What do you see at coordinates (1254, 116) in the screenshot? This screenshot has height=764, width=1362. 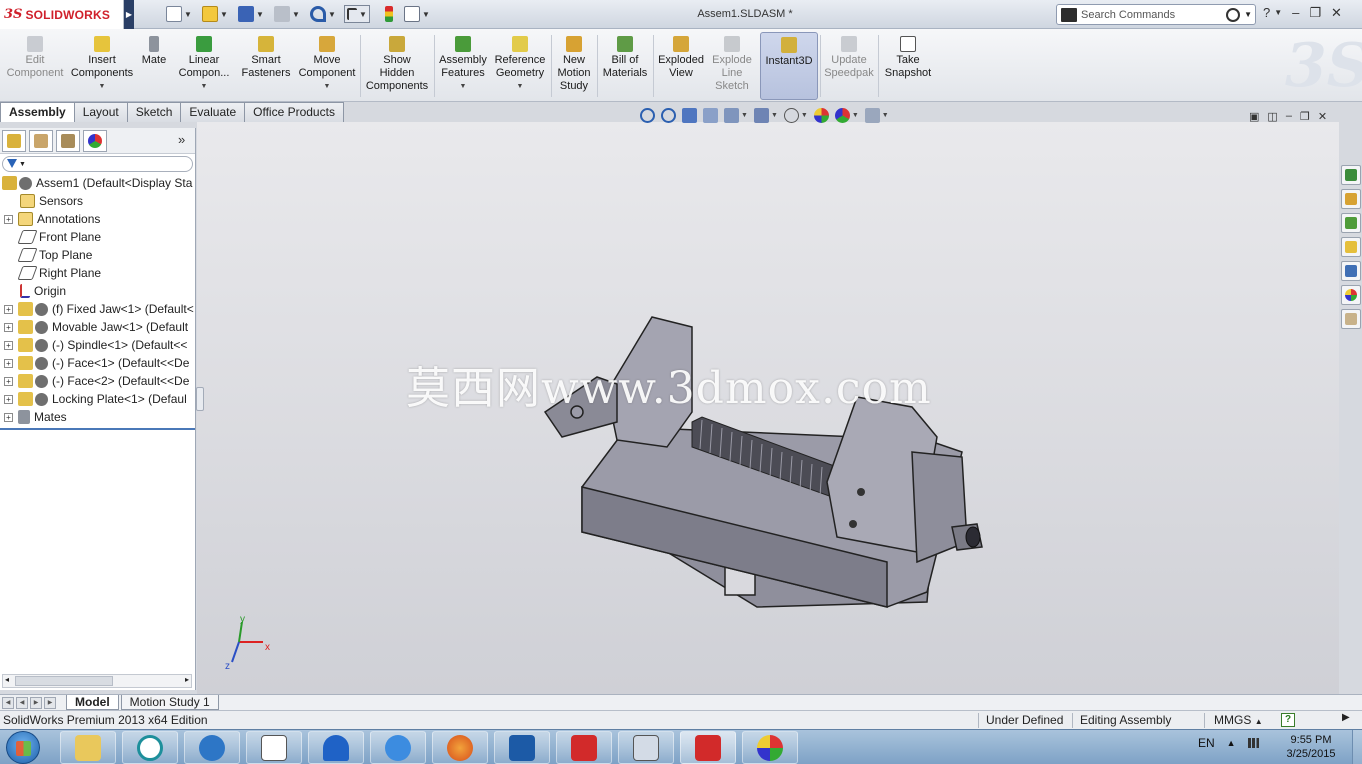 I see `tile-icon: ▣` at bounding box center [1254, 116].